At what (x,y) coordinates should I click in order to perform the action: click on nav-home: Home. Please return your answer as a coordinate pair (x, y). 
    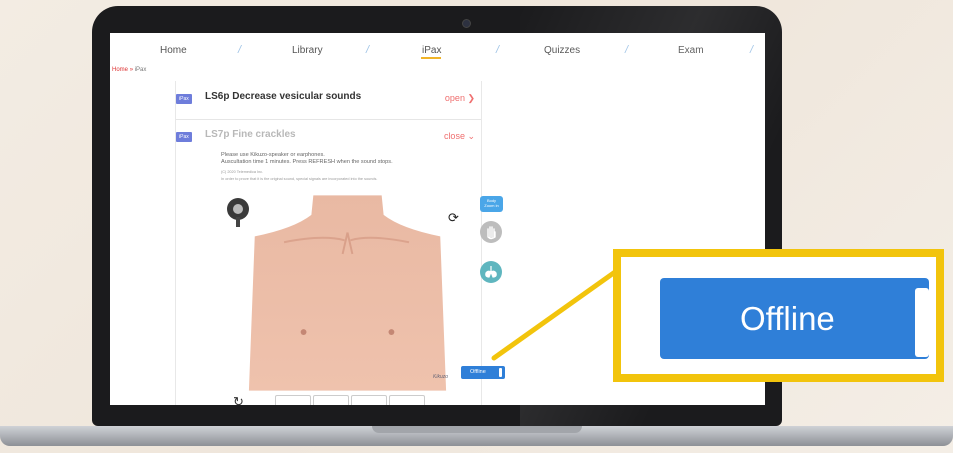
    Looking at the image, I should click on (173, 50).